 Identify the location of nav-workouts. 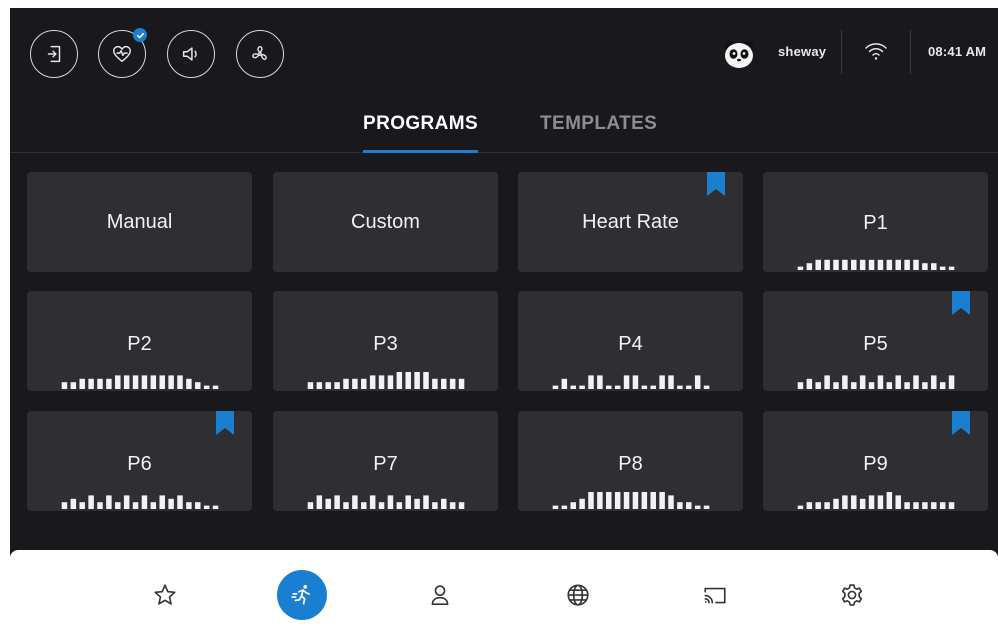
(302, 595).